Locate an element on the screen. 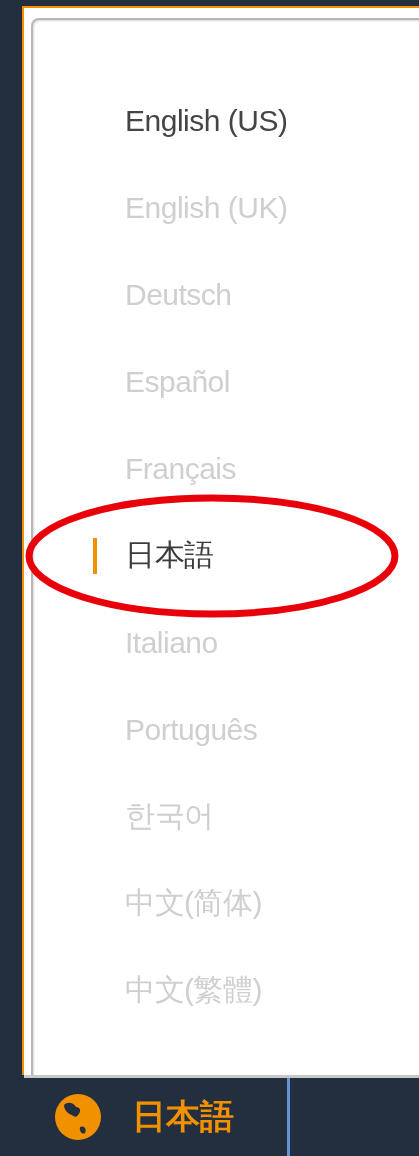 This screenshot has height=1156, width=419. globe-icon is located at coordinates (78, 1117).